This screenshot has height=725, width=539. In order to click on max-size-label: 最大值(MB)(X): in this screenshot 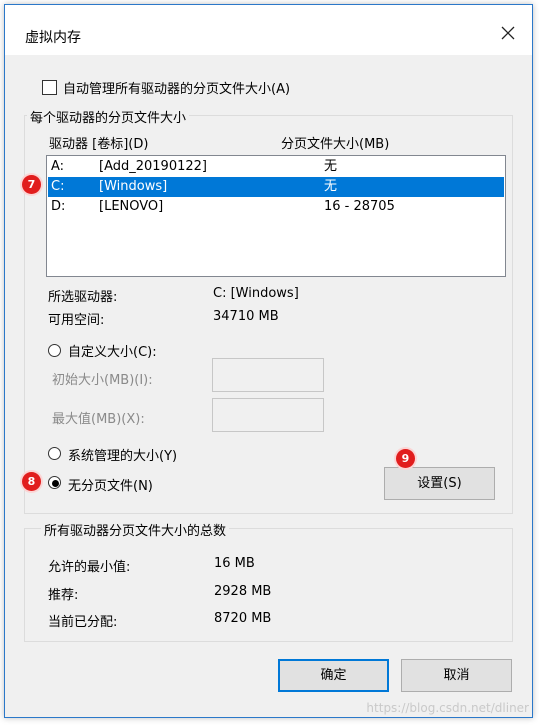, I will do `click(98, 419)`.